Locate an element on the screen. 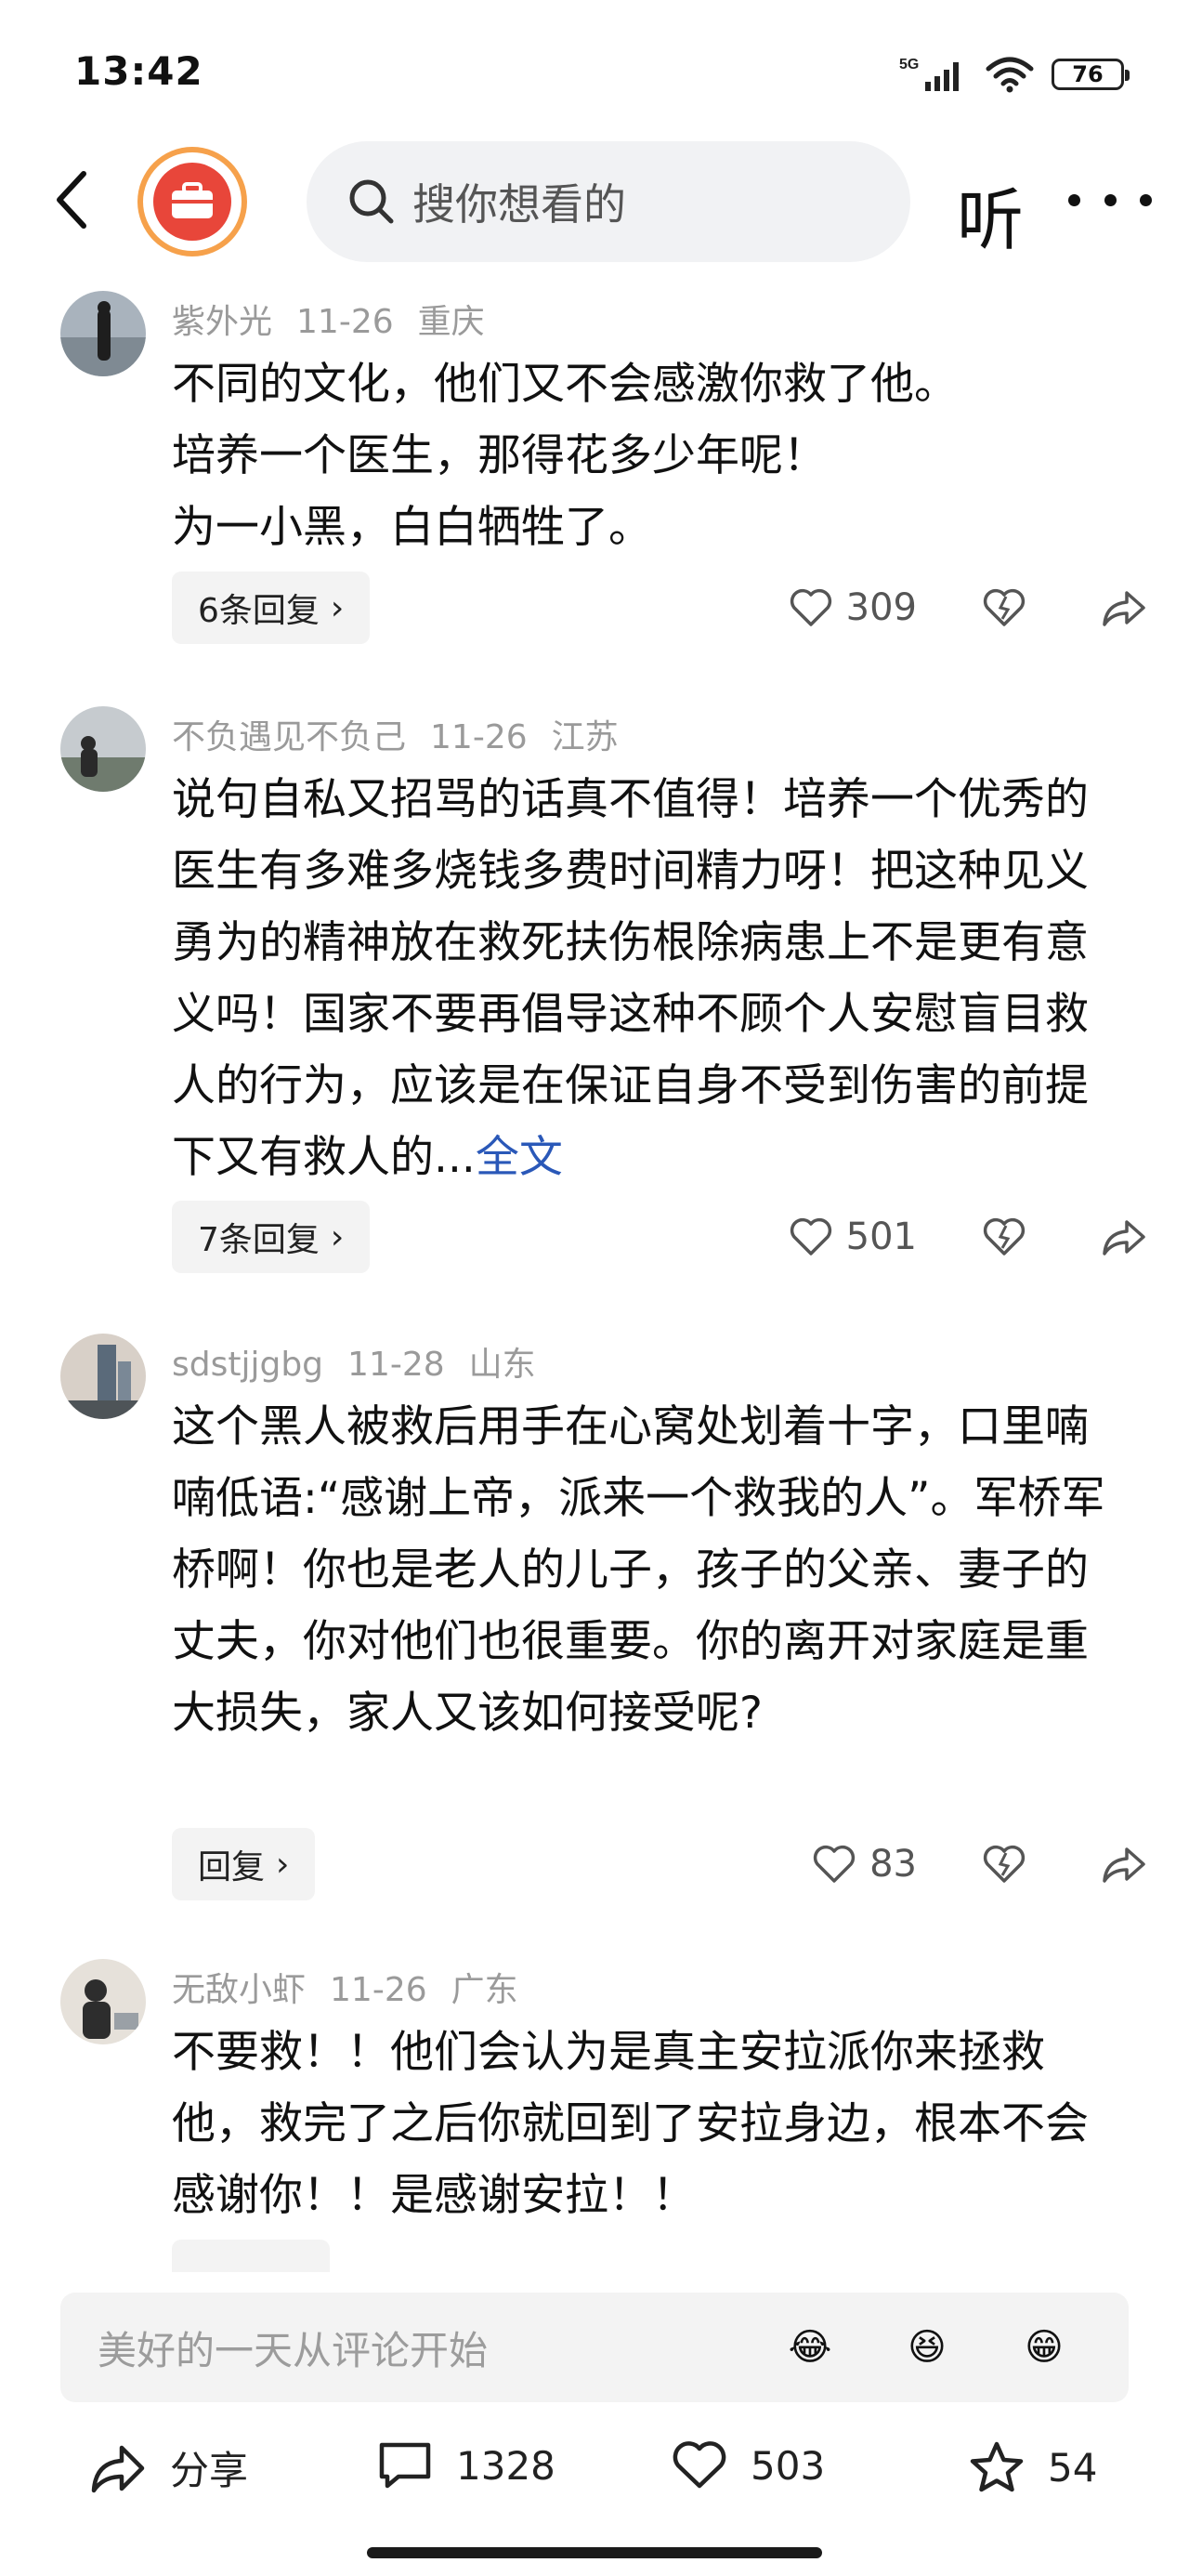 This screenshot has height=2576, width=1189. comment-location: 山东 is located at coordinates (502, 1365).